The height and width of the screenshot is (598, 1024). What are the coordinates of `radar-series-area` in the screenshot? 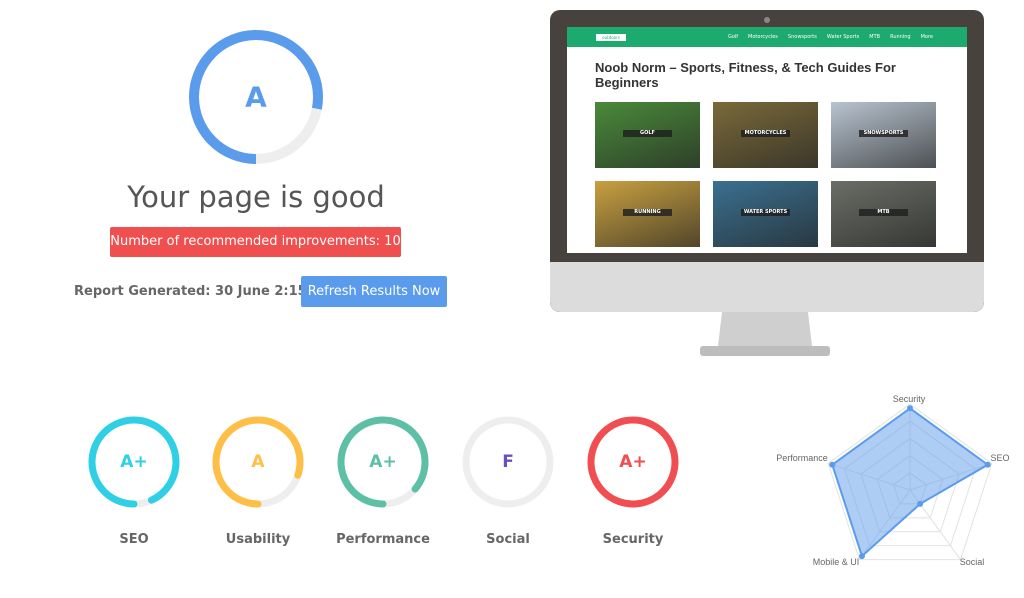 It's located at (910, 482).